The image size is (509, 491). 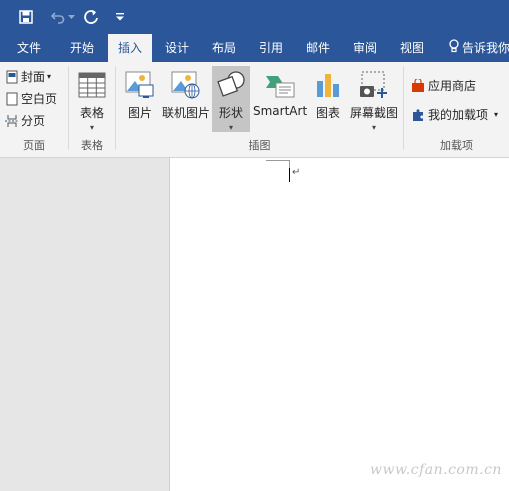 What do you see at coordinates (418, 115) in the screenshot?
I see `my-addins-icon` at bounding box center [418, 115].